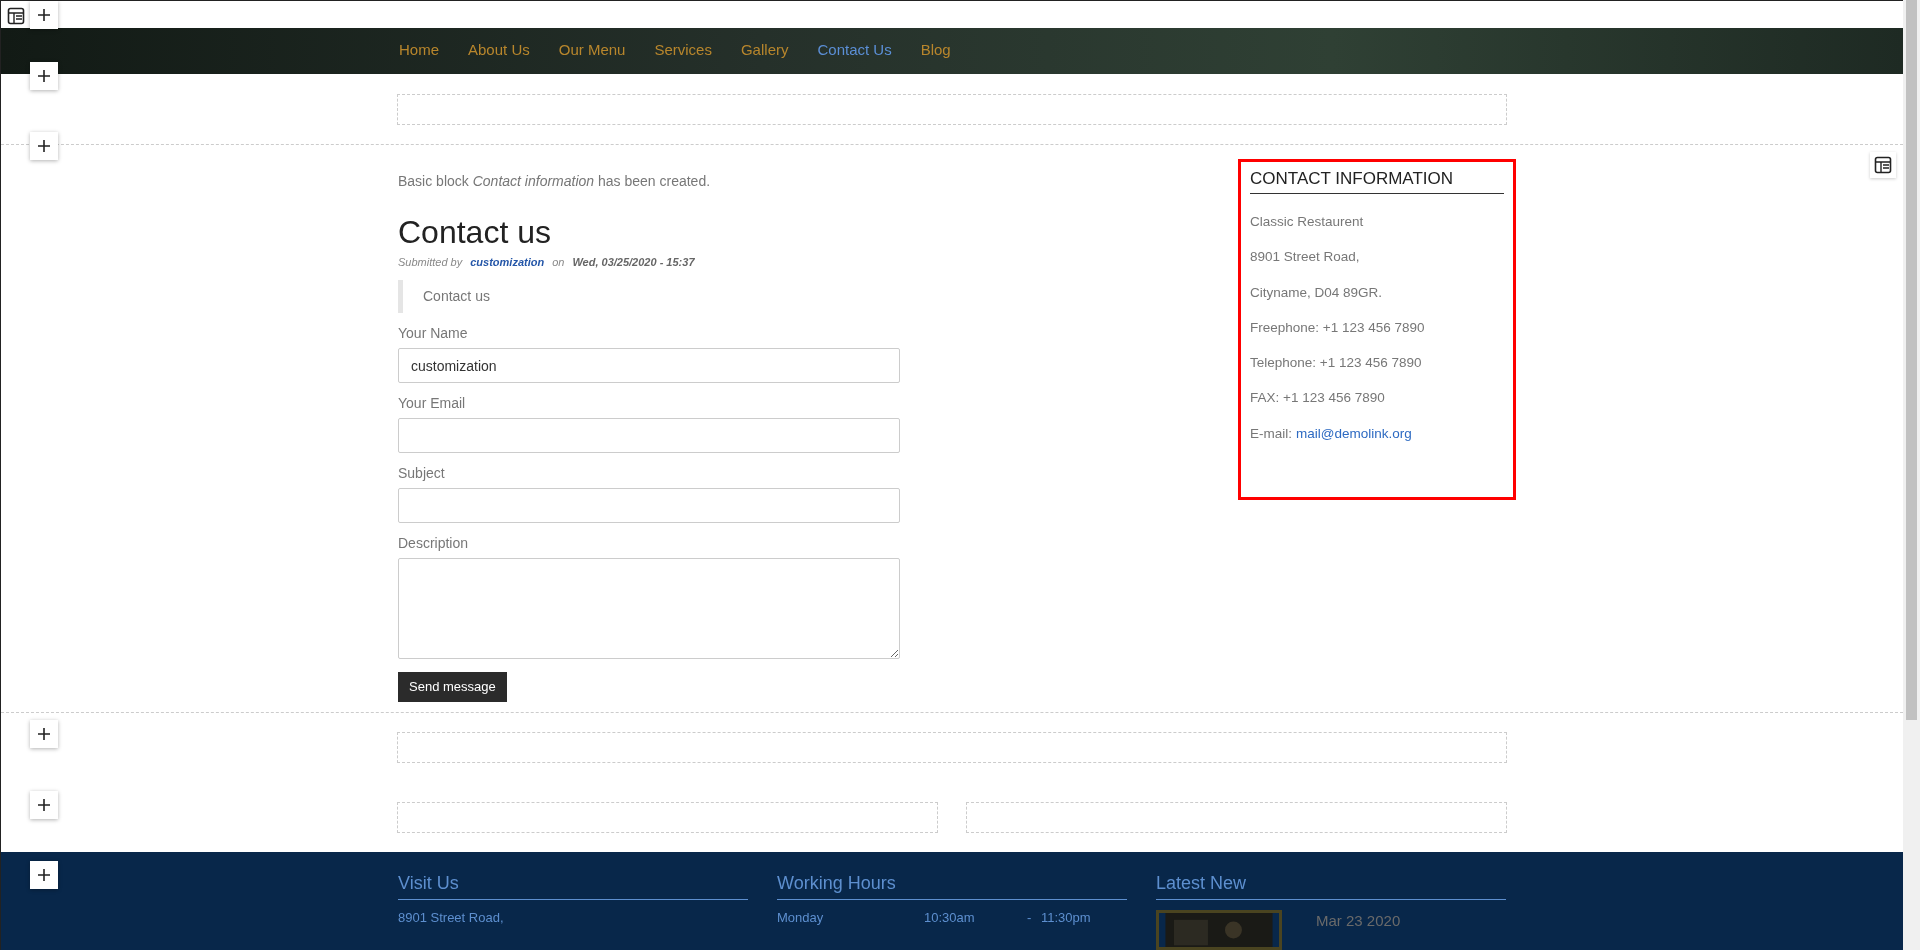  Describe the element at coordinates (558, 262) in the screenshot. I see `on-label: on` at that location.